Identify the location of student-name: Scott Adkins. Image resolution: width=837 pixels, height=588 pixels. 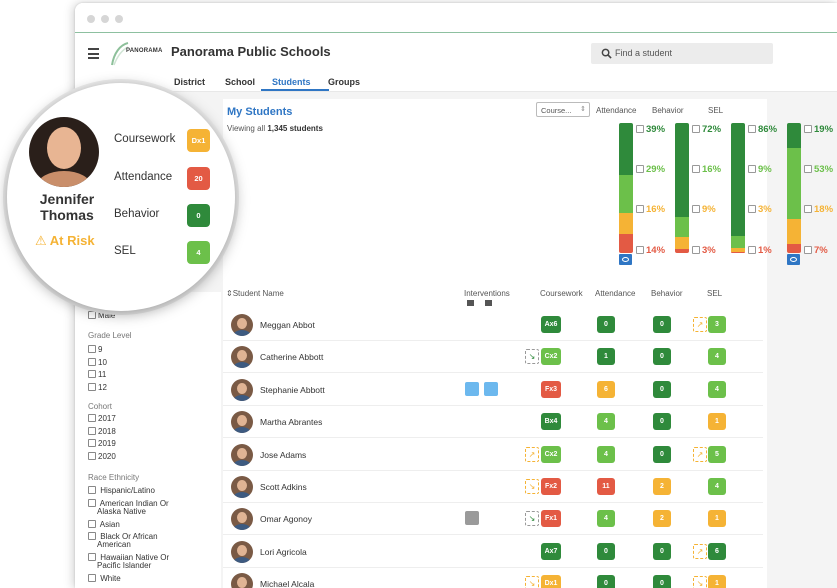
(283, 487).